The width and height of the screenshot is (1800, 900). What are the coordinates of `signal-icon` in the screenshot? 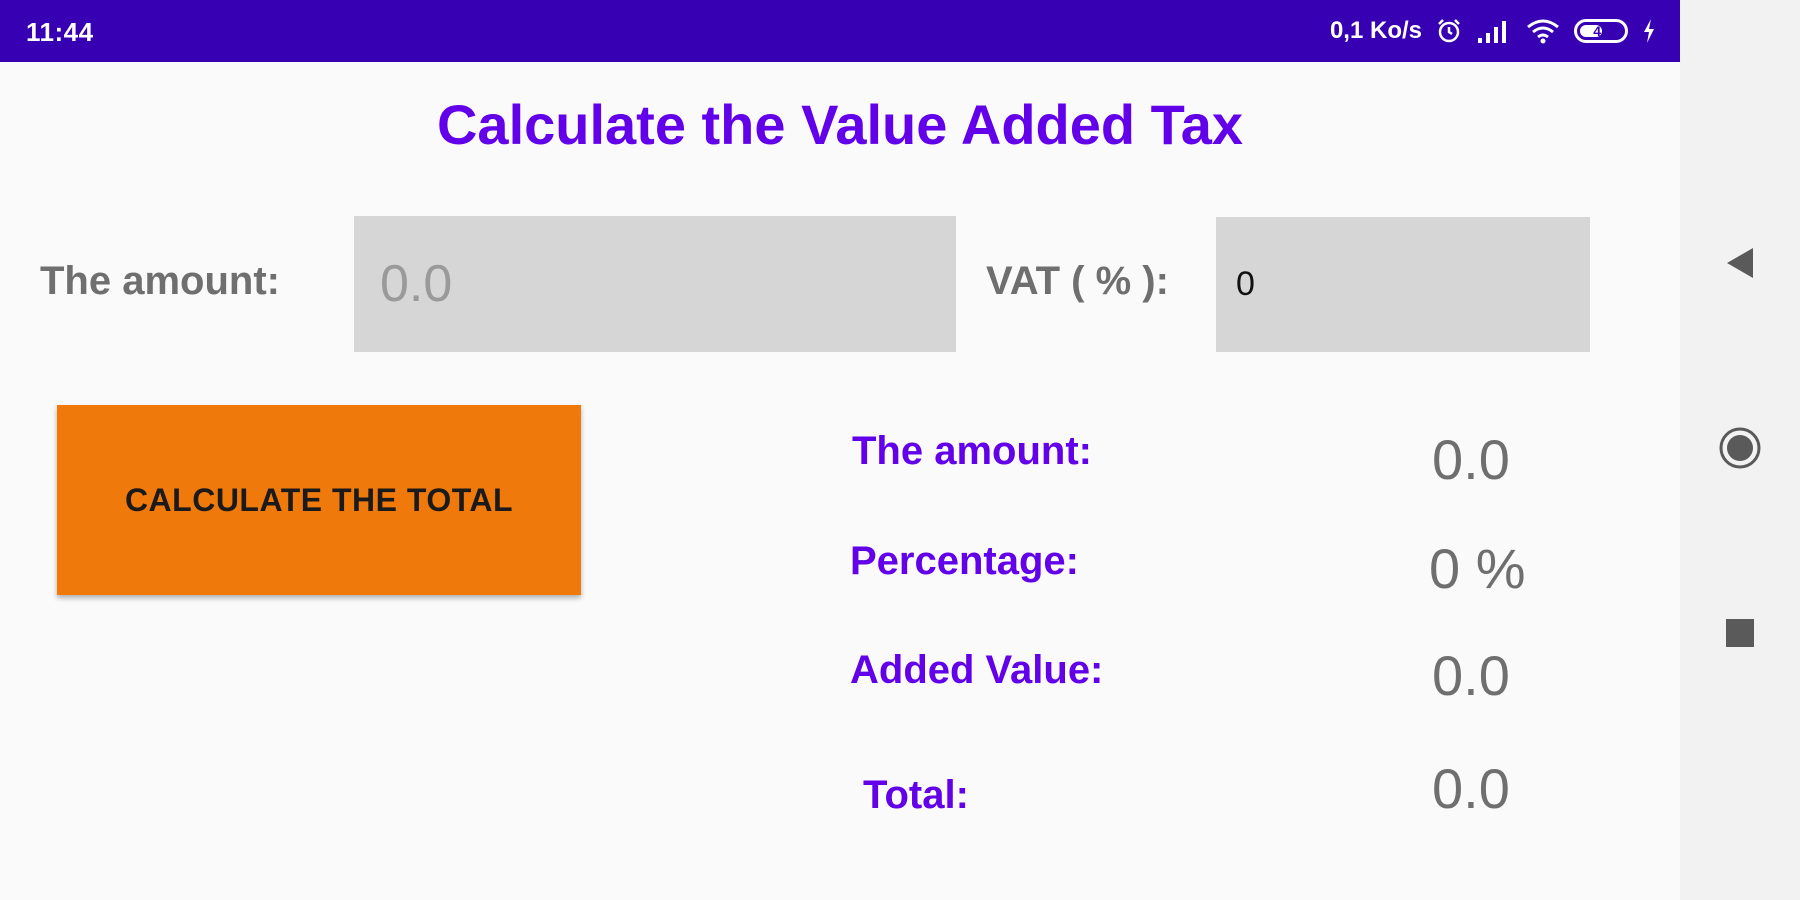 It's located at (1494, 31).